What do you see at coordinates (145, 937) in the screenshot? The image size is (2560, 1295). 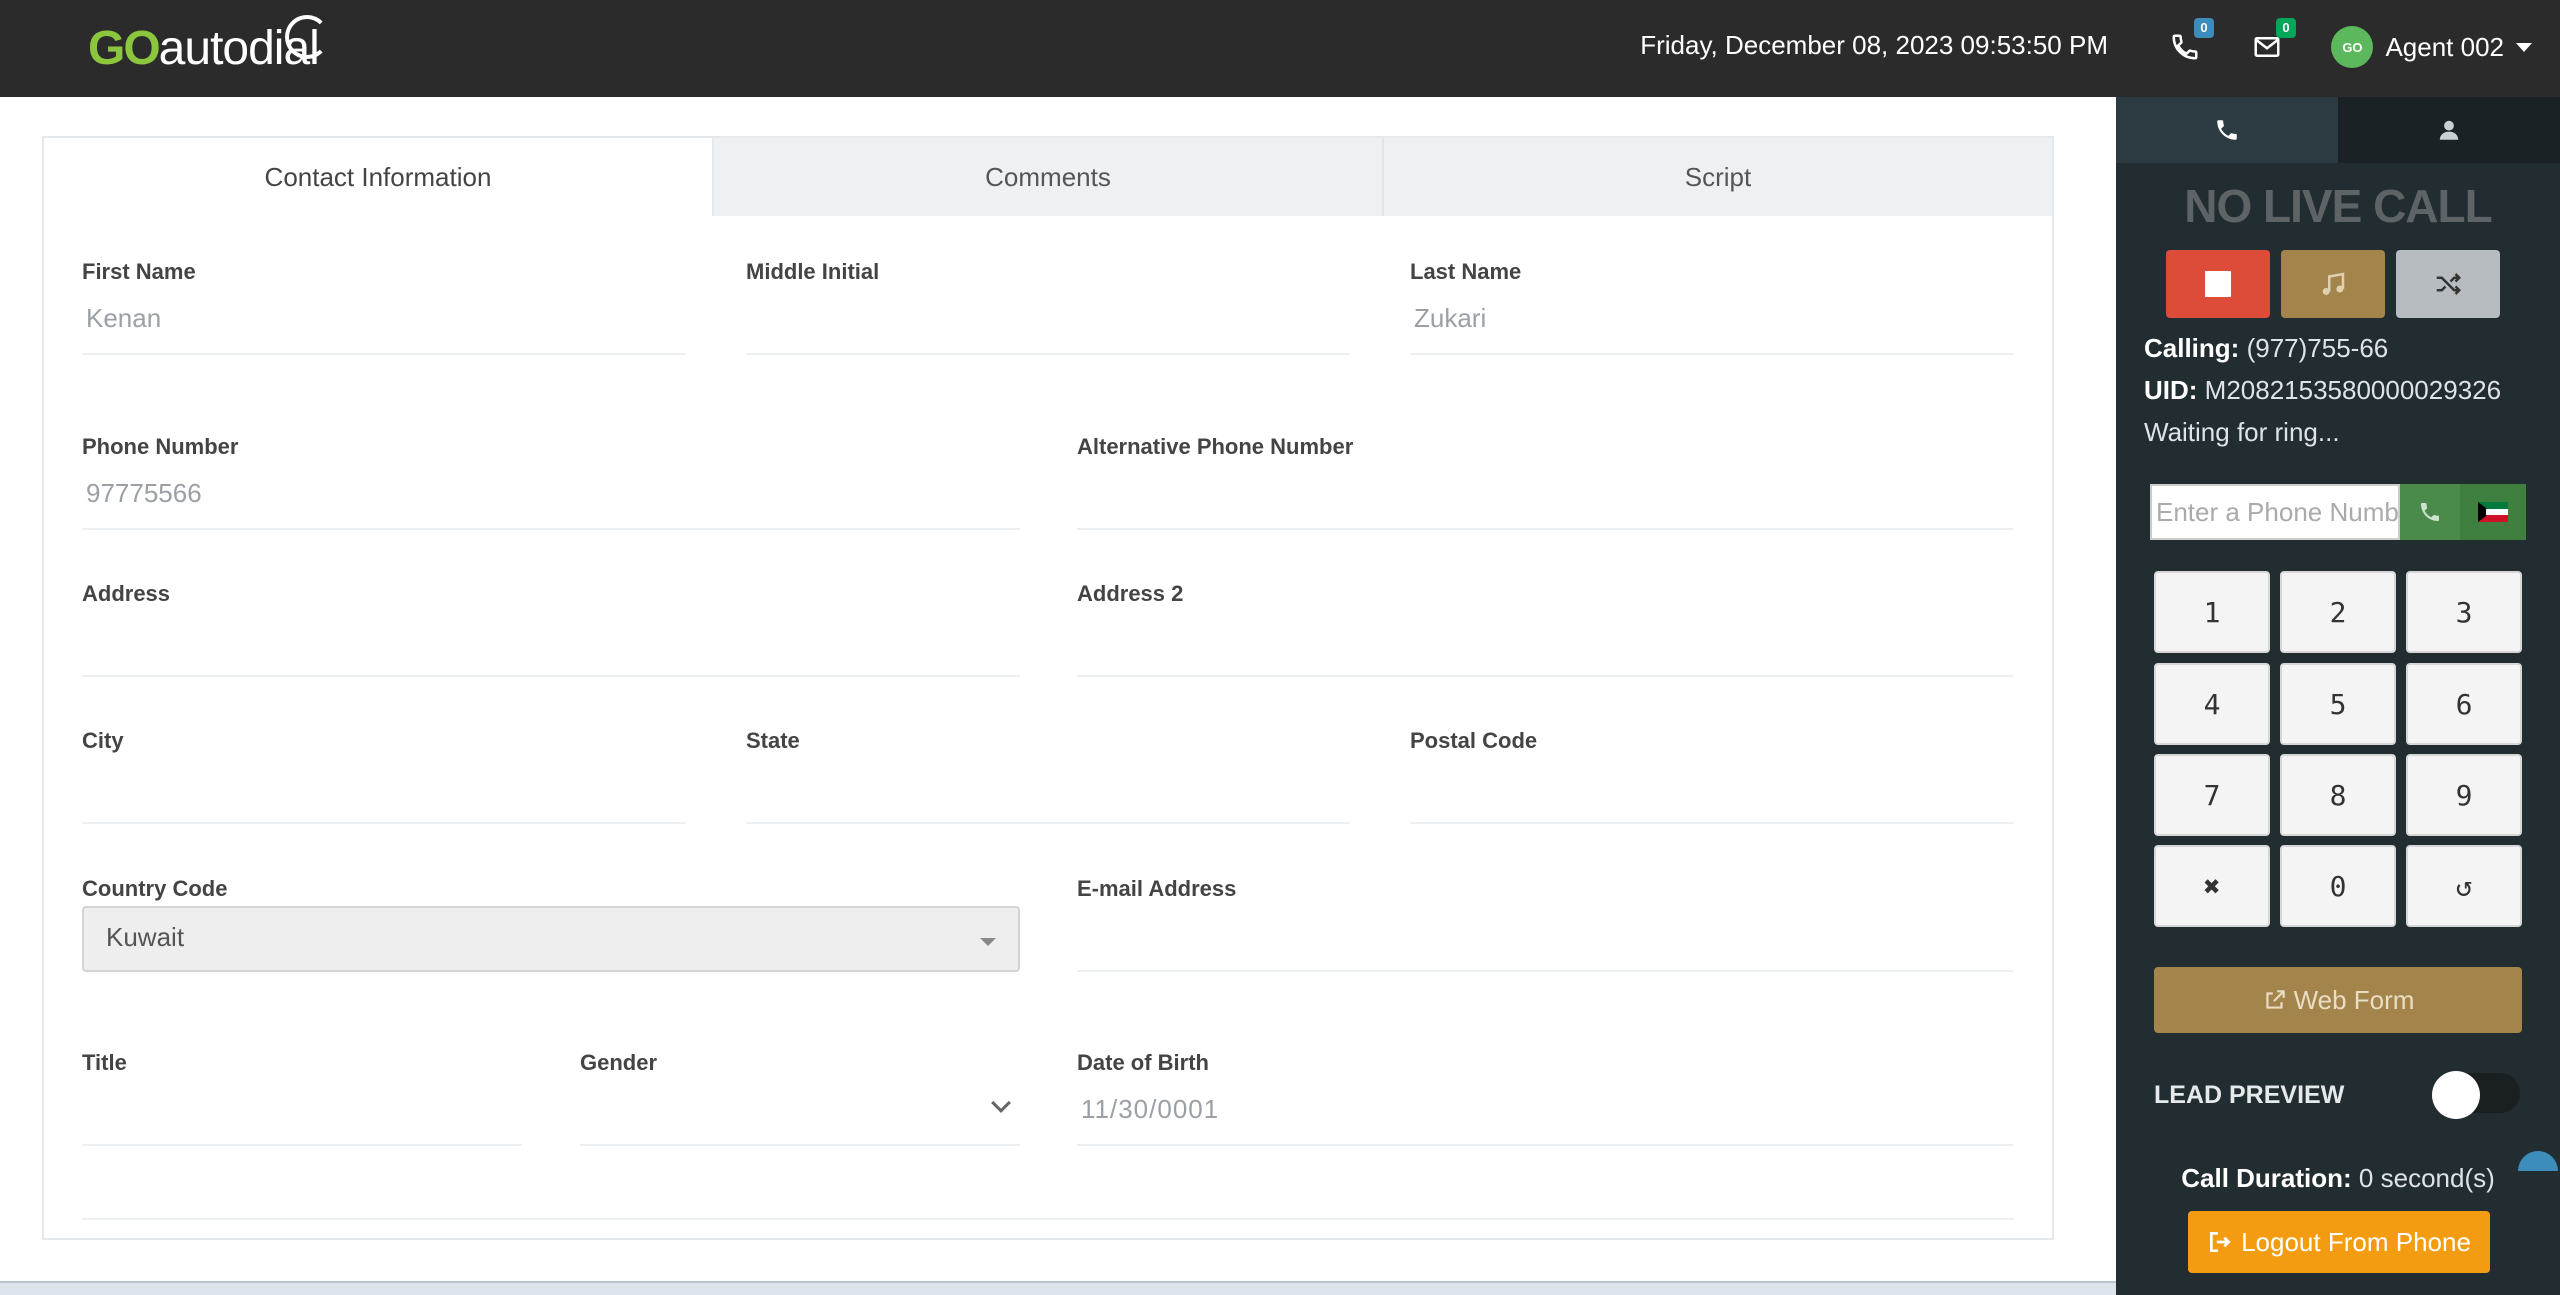 I see `country-code-value: Kuwait` at bounding box center [145, 937].